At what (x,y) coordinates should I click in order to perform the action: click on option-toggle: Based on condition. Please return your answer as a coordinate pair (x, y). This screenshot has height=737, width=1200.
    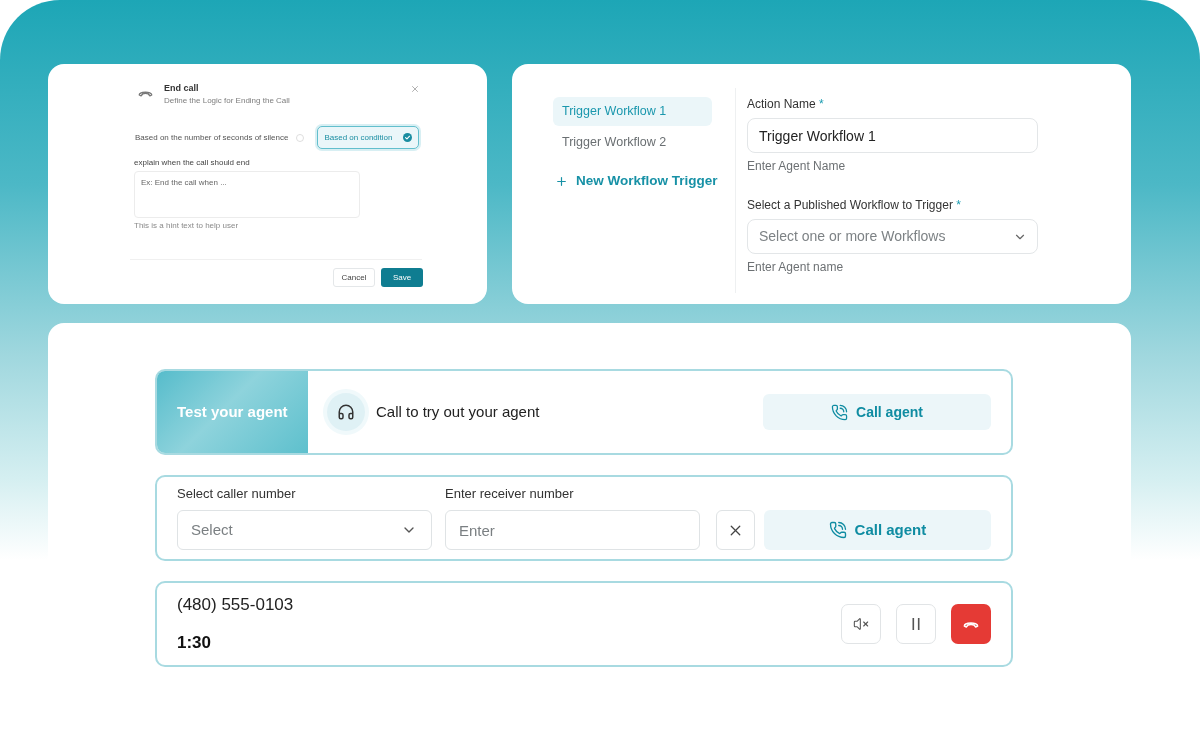
    Looking at the image, I should click on (368, 137).